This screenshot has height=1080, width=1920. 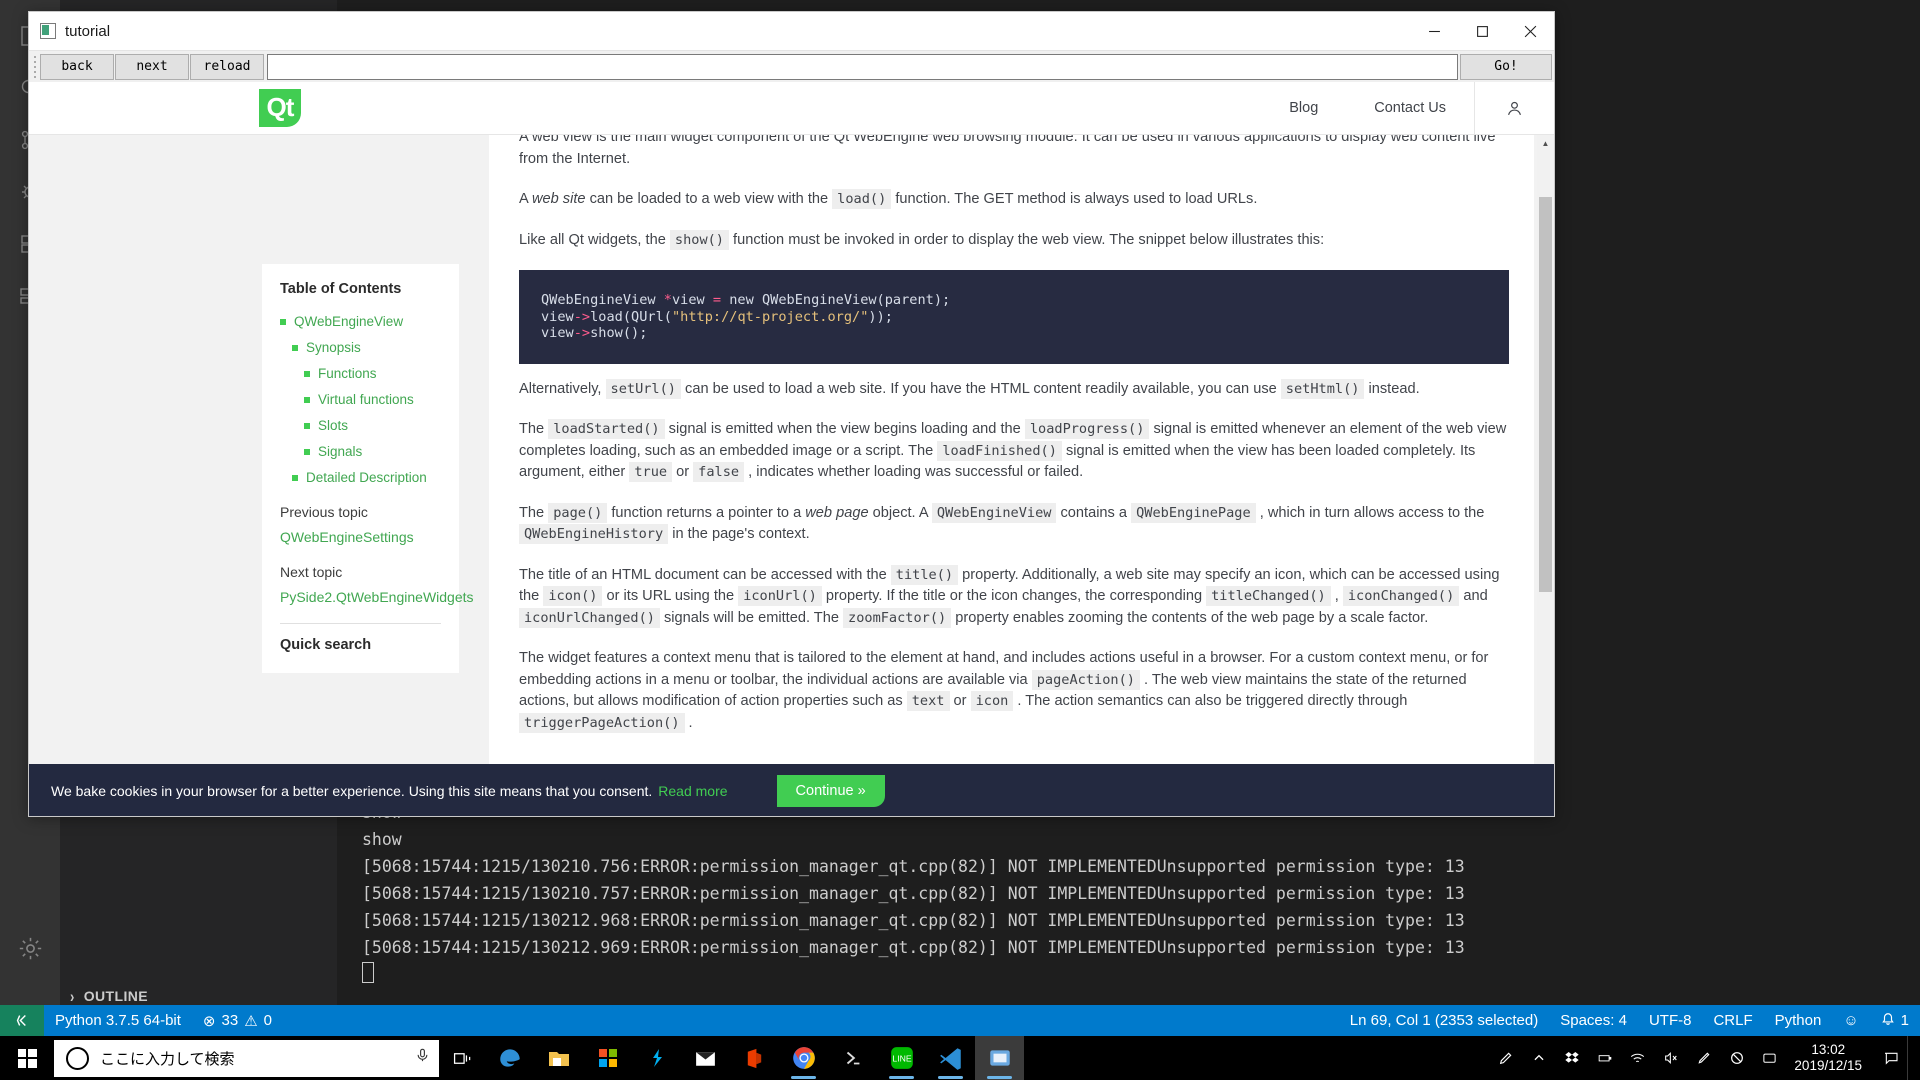 I want to click on scroll-up-arrow: ▲, so click(x=1545, y=143).